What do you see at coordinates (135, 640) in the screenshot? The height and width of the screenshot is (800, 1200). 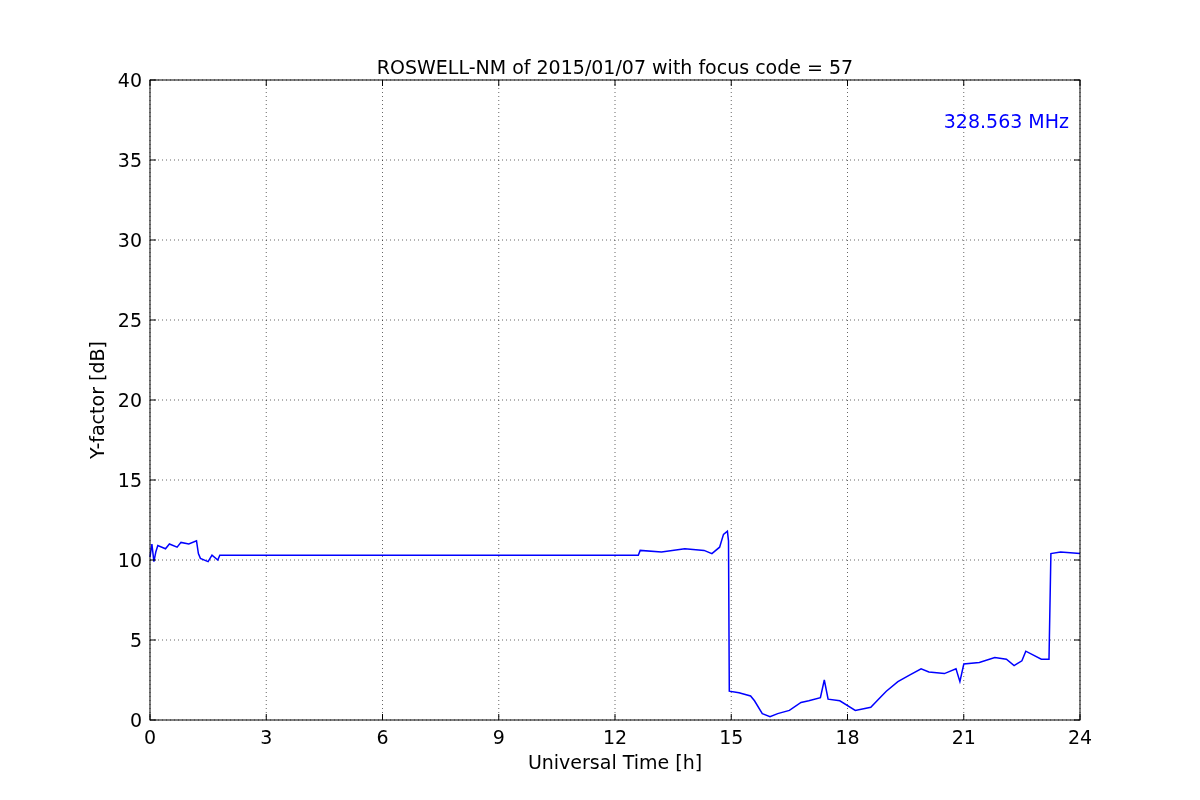 I see `tick-label: 5` at bounding box center [135, 640].